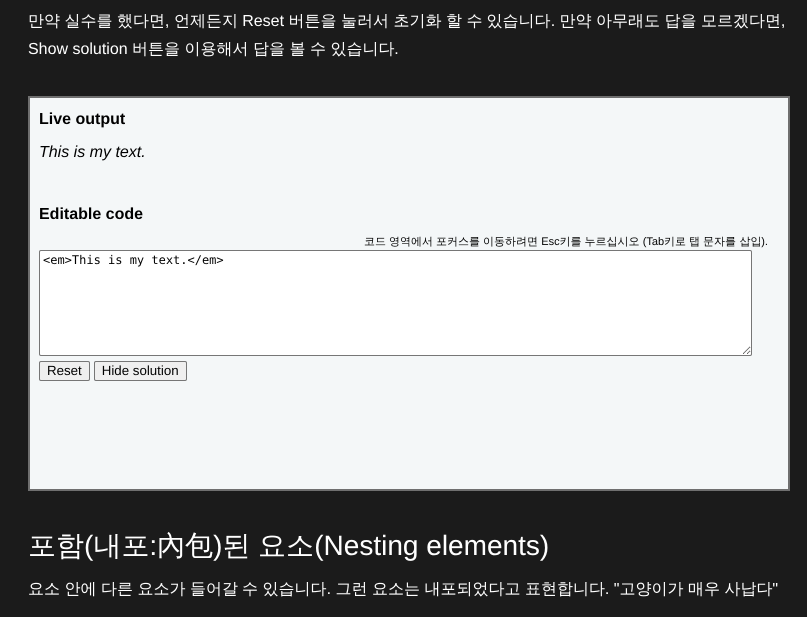  Describe the element at coordinates (64, 371) in the screenshot. I see `action-button: Reset` at that location.